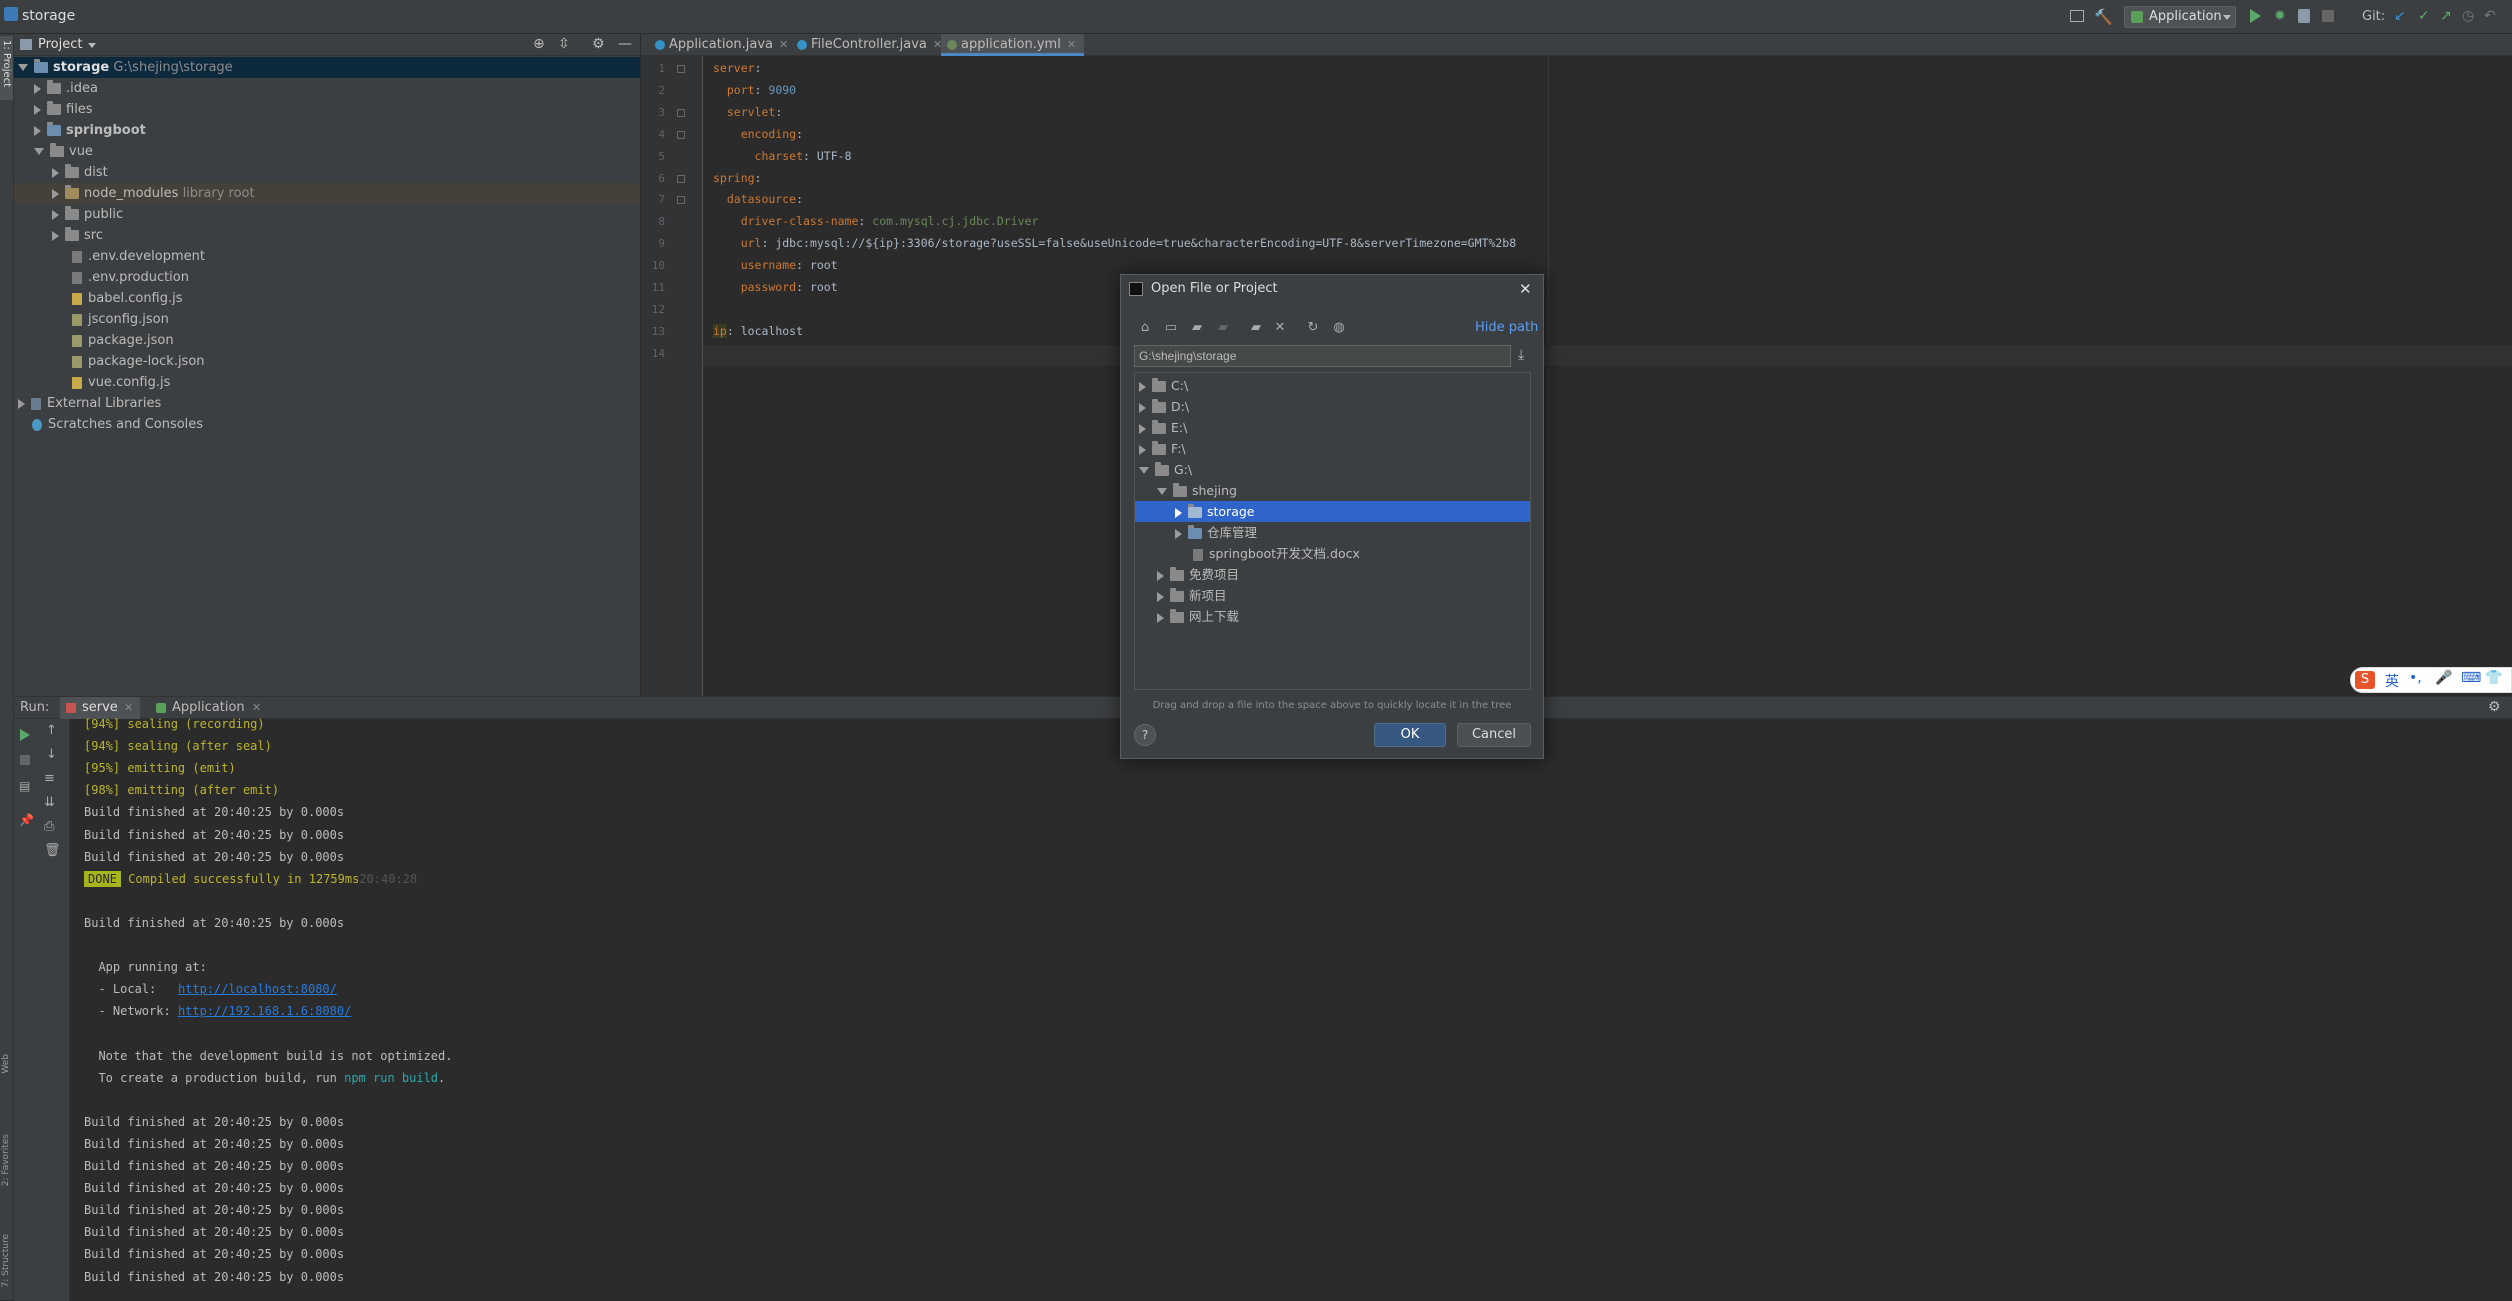  What do you see at coordinates (1506, 327) in the screenshot?
I see `hide-path-link: Hide path` at bounding box center [1506, 327].